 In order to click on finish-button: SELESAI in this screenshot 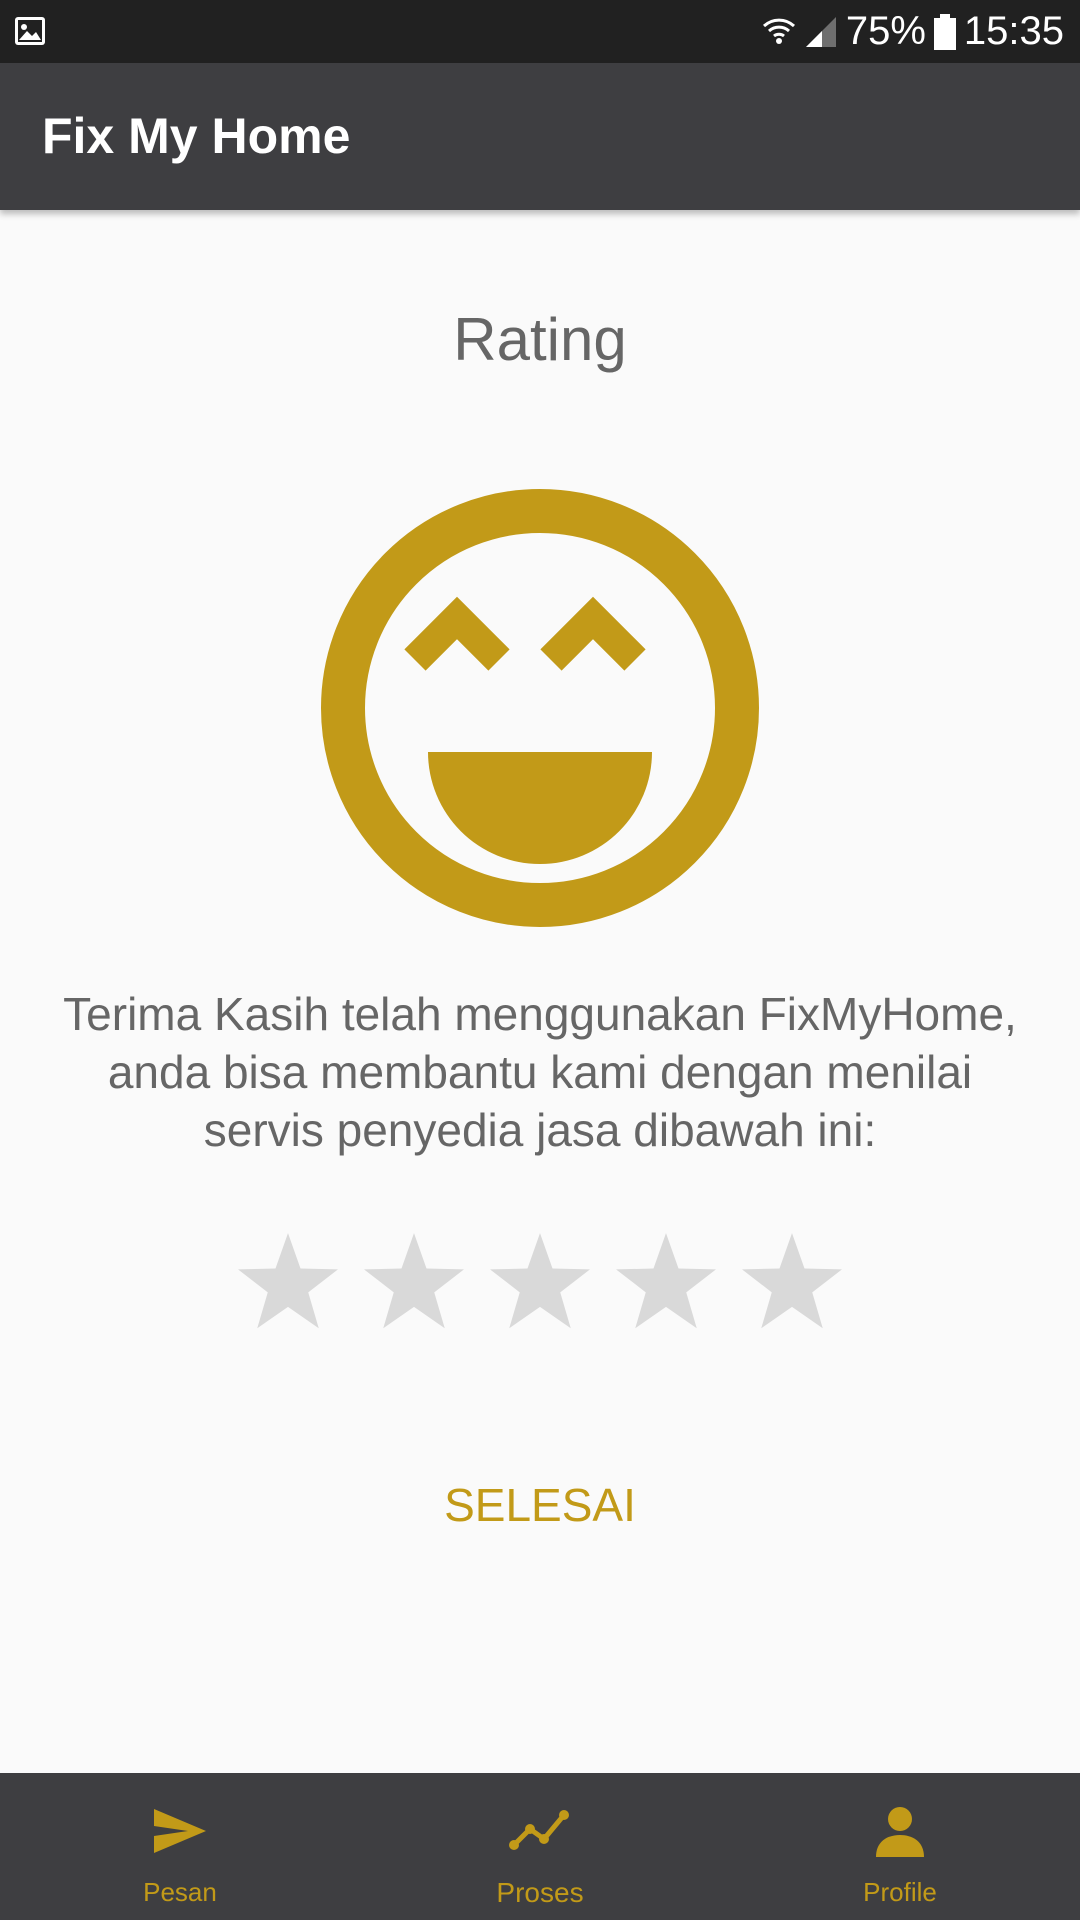, I will do `click(540, 1505)`.